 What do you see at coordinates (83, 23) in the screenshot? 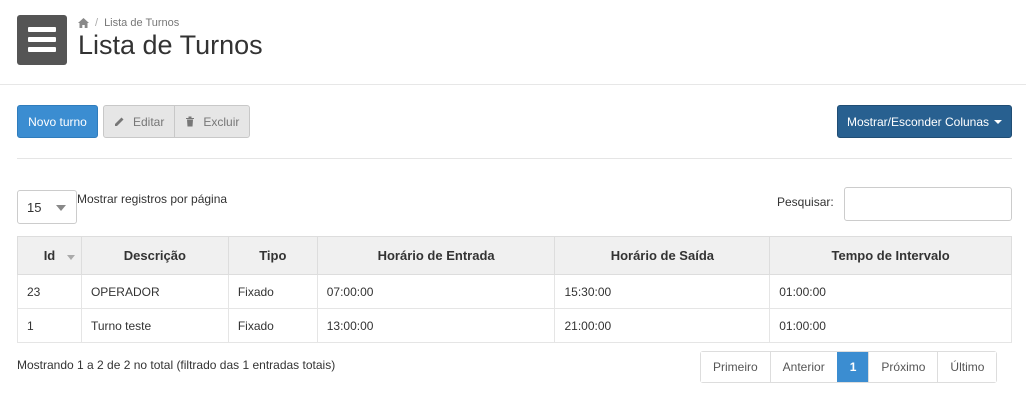
I see `home-icon` at bounding box center [83, 23].